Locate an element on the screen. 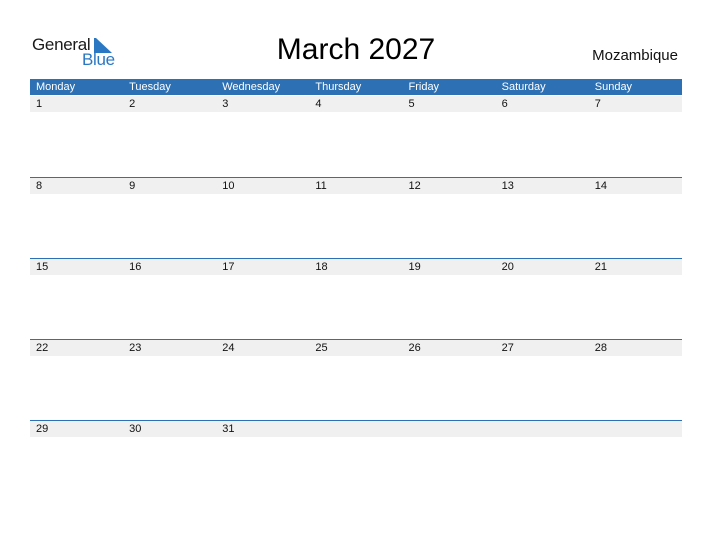 This screenshot has height=550, width=712. week-row: 15 16 17 18 19 20 21 is located at coordinates (356, 299).